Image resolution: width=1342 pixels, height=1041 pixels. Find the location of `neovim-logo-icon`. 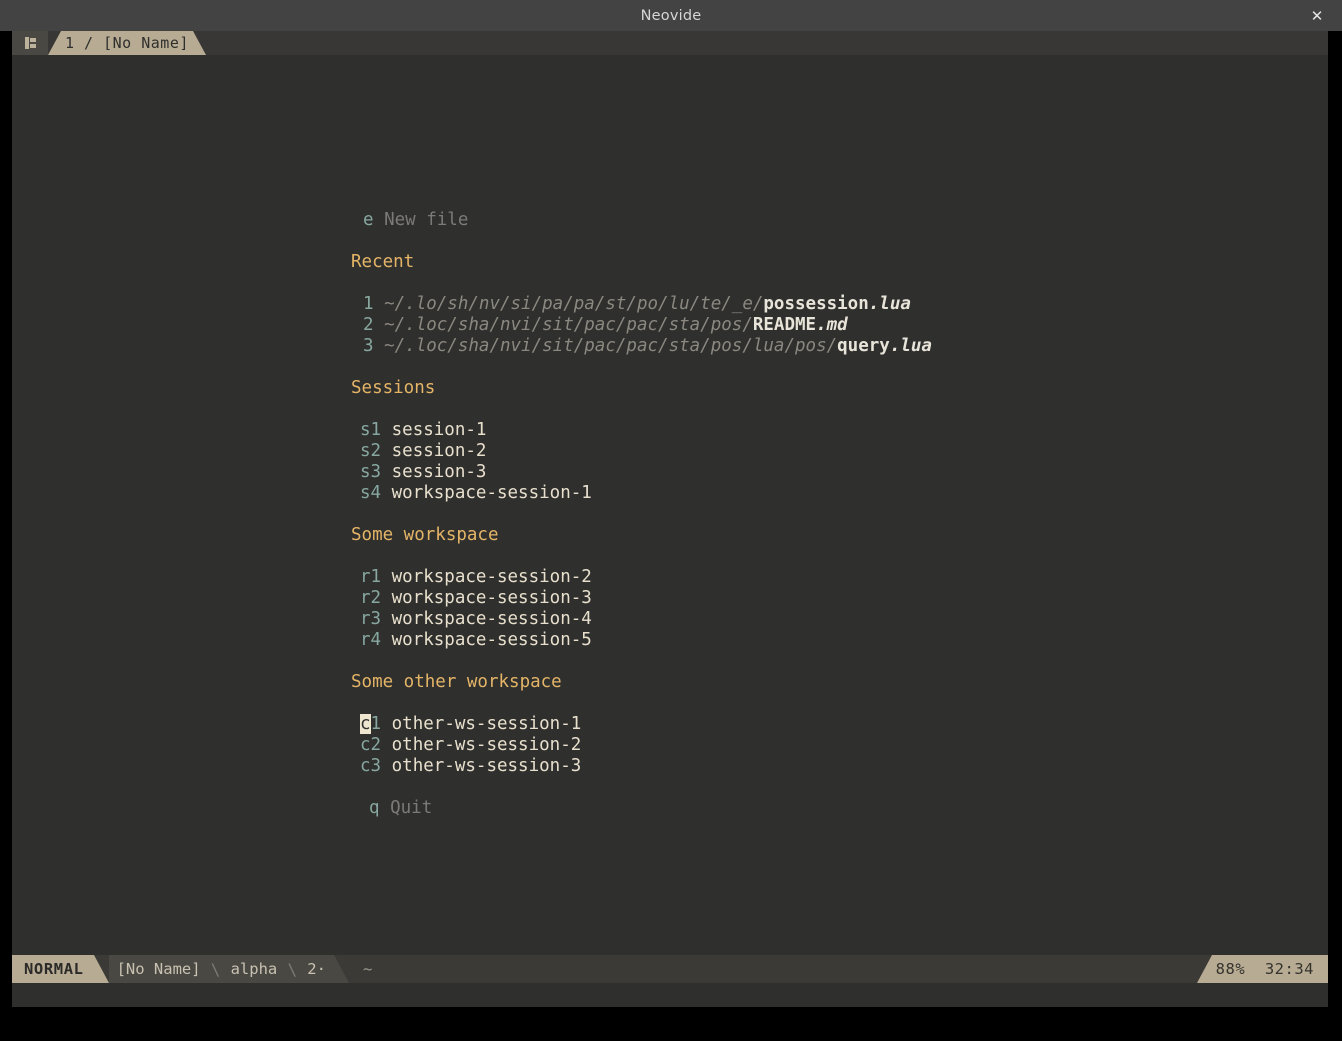

neovim-logo-icon is located at coordinates (30, 43).